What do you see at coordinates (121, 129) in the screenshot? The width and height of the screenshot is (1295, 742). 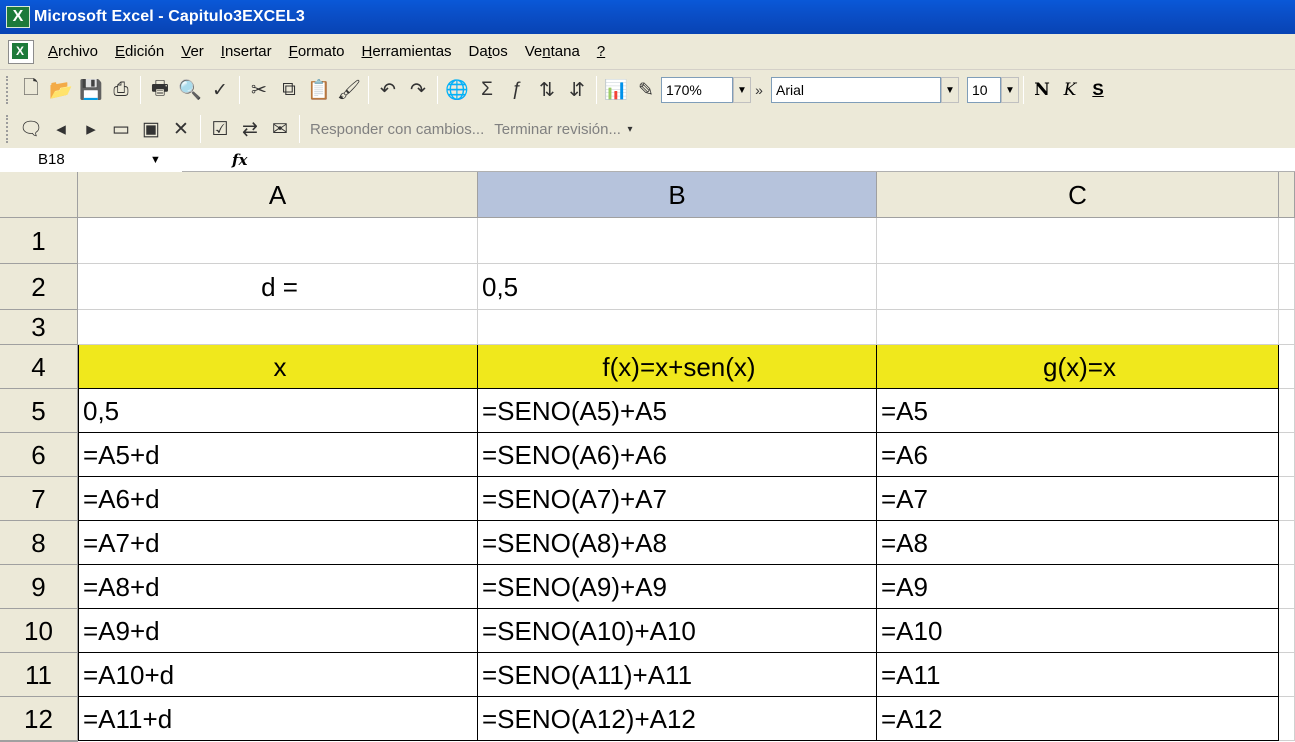 I see `show-comment-icon: ▭` at bounding box center [121, 129].